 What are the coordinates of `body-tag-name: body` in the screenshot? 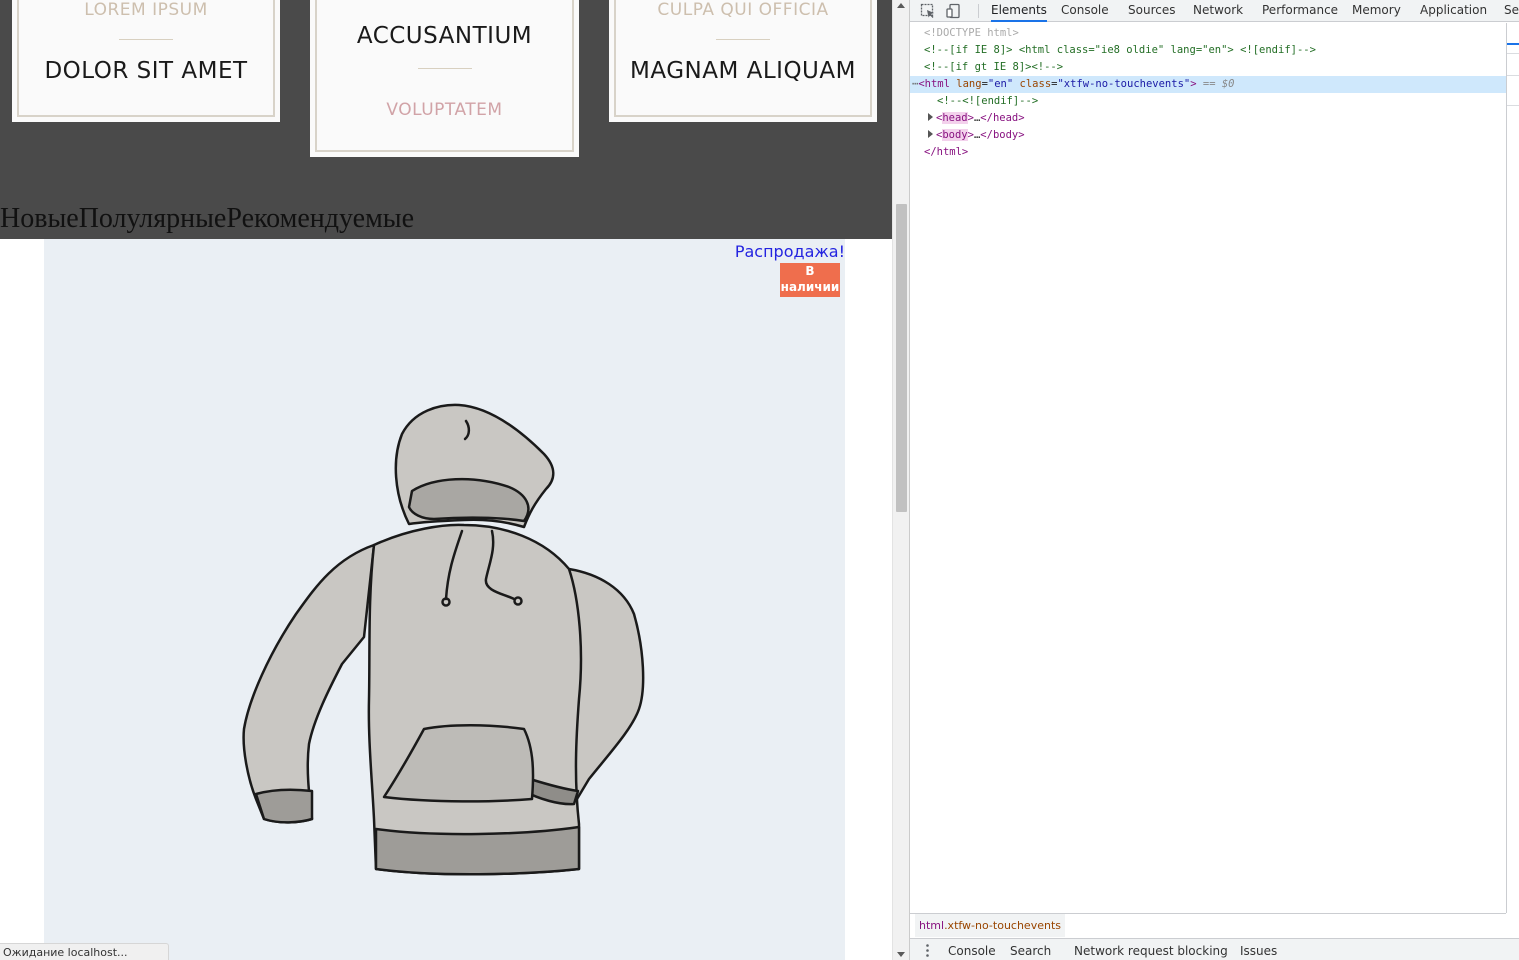 It's located at (955, 135).